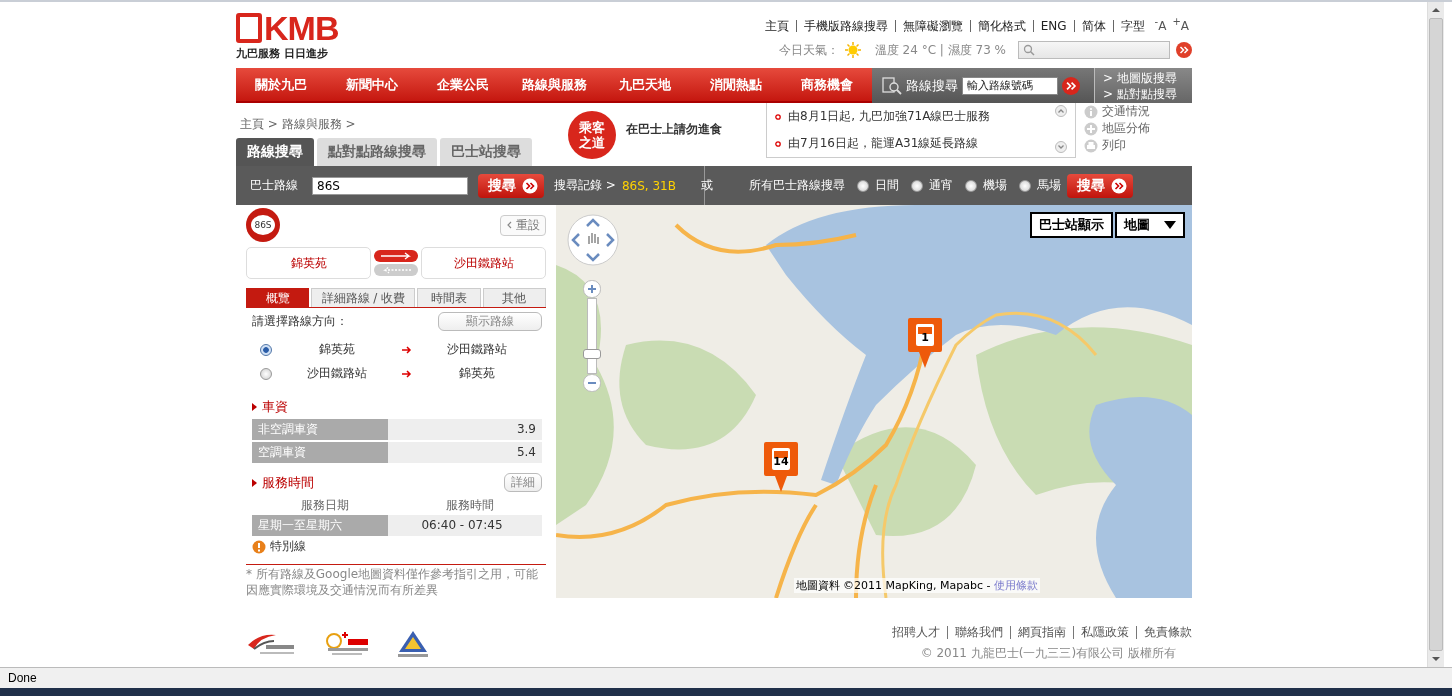 The width and height of the screenshot is (1452, 696). I want to click on footer-link: 私隱政策, so click(1104, 632).